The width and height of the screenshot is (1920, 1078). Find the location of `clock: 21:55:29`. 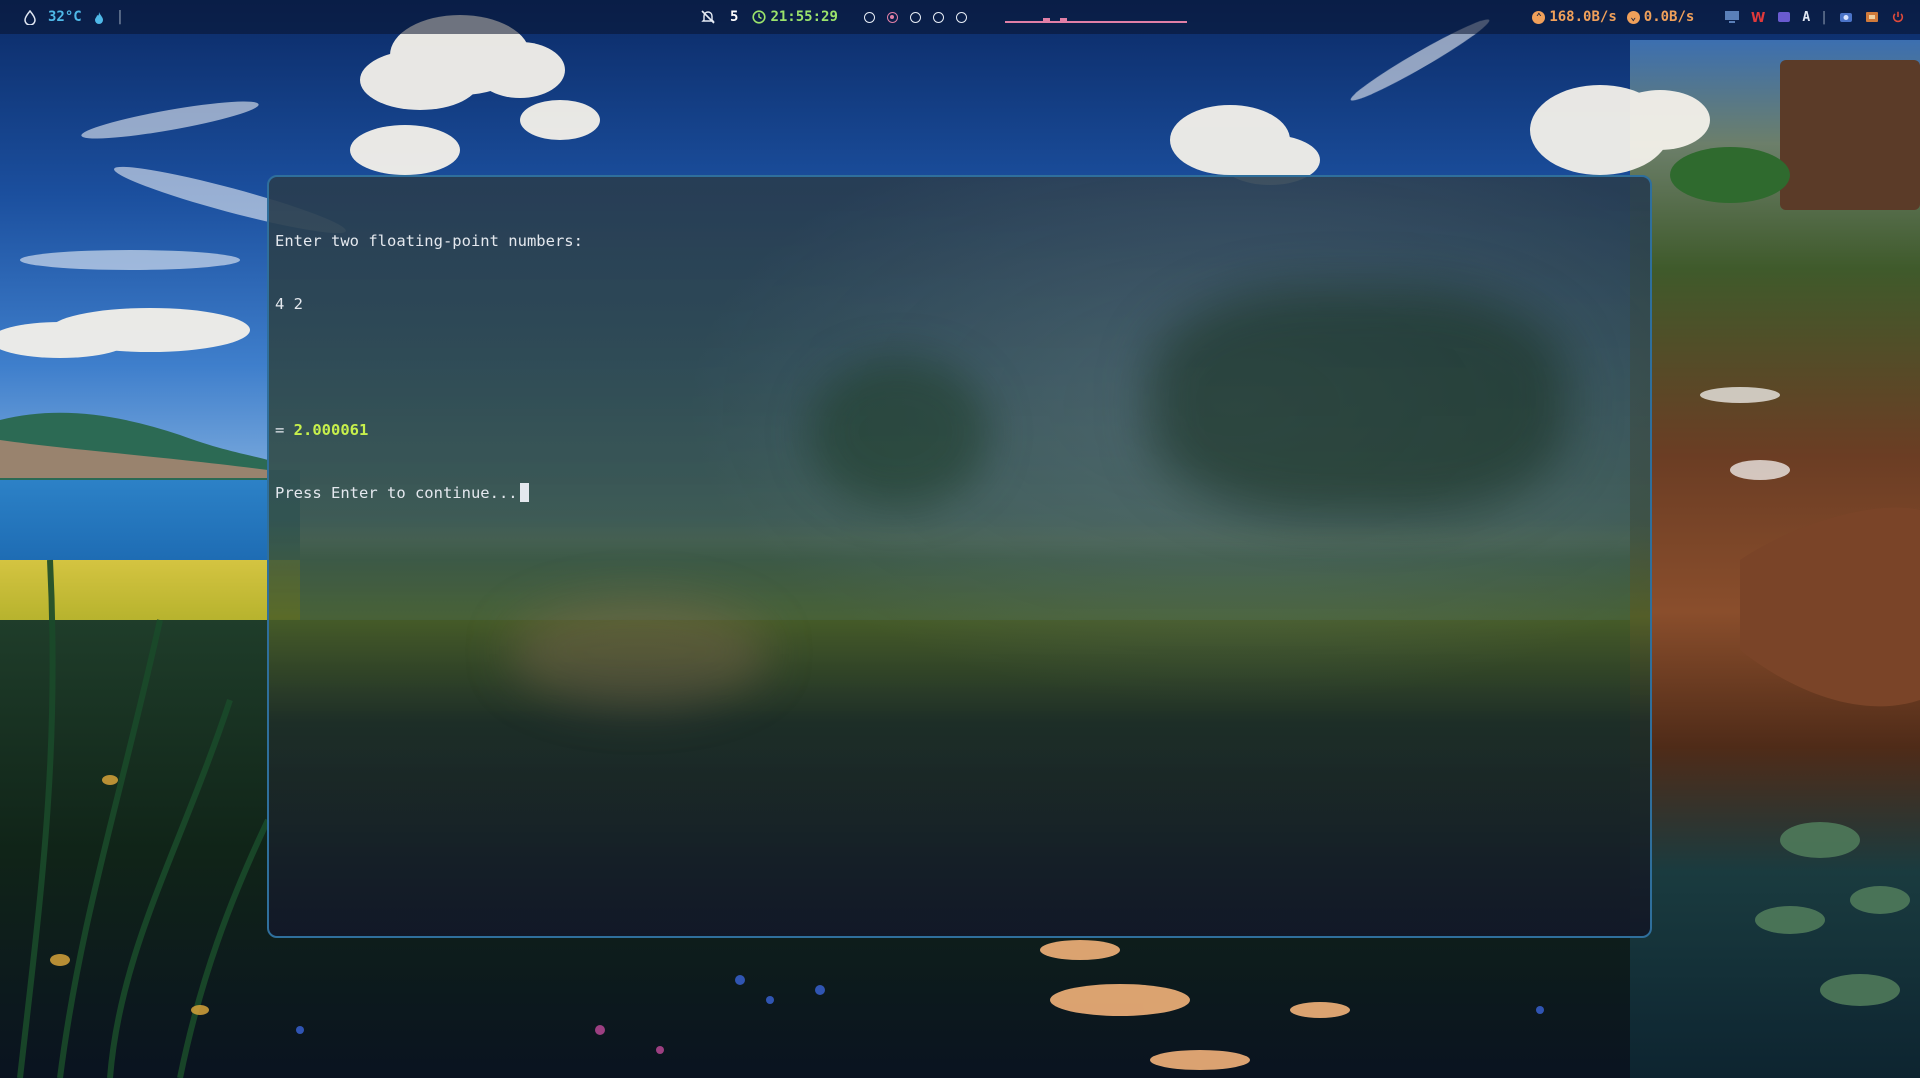

clock: 21:55:29 is located at coordinates (795, 17).